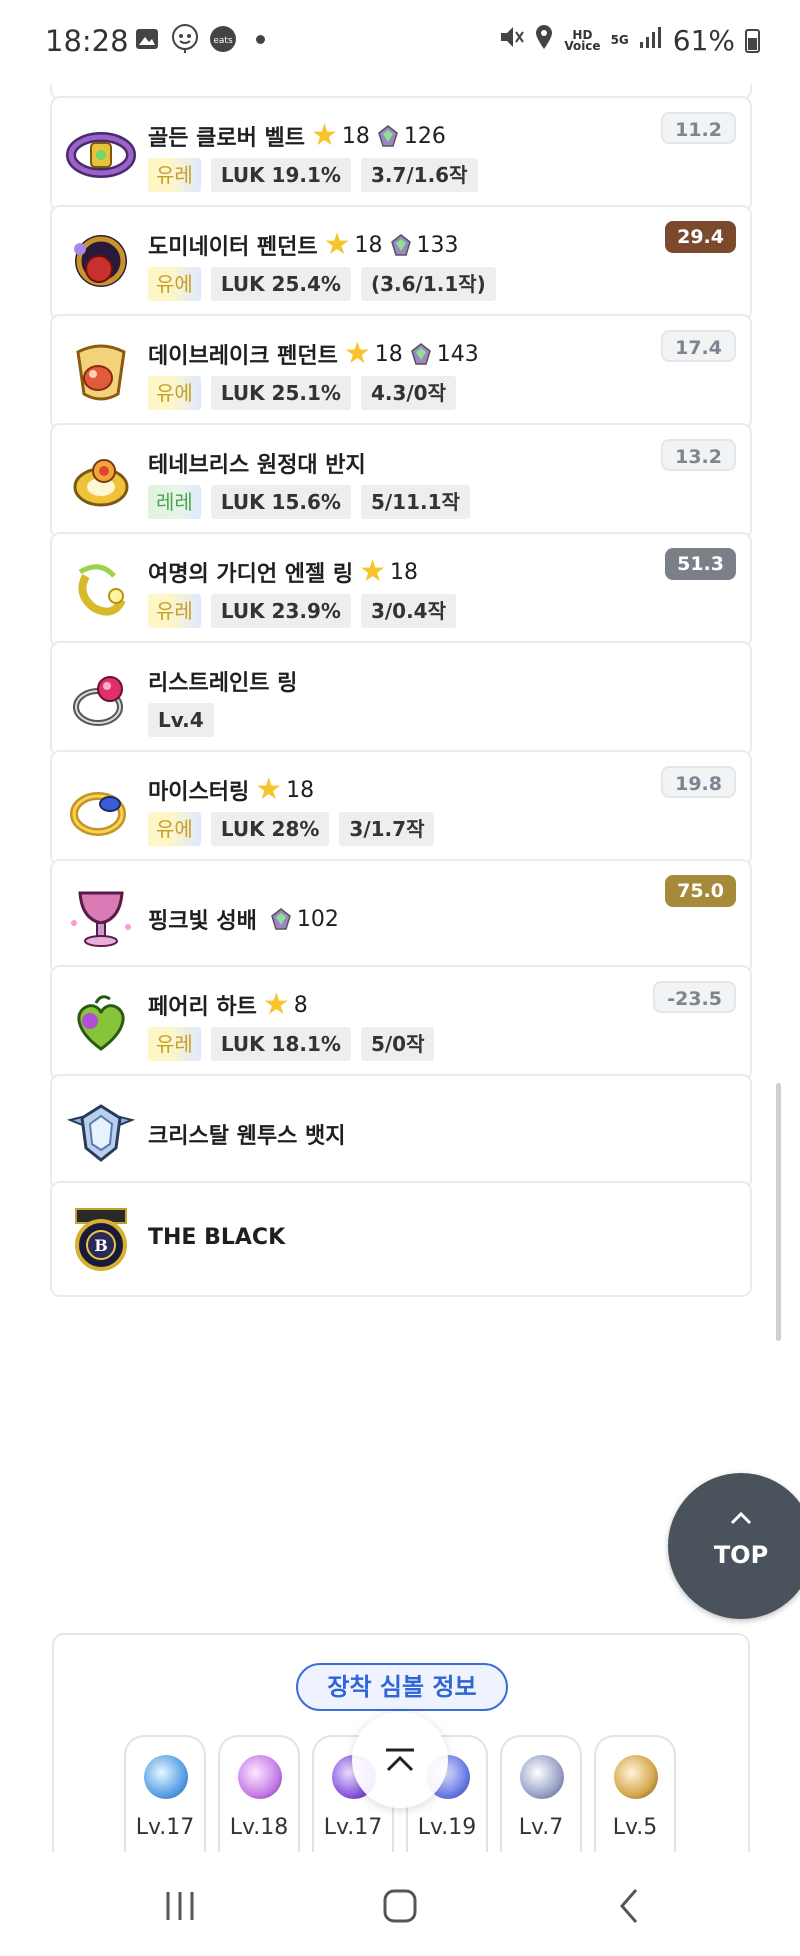 The height and width of the screenshot is (1956, 800). What do you see at coordinates (428, 284) in the screenshot?
I see `scroll-tag: (3.6/1.1작)` at bounding box center [428, 284].